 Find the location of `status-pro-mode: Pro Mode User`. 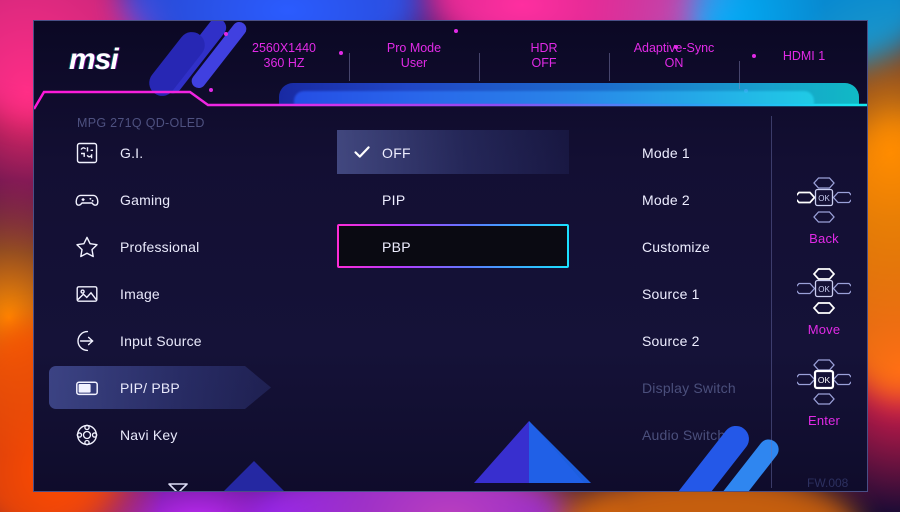

status-pro-mode: Pro Mode User is located at coordinates (414, 61).